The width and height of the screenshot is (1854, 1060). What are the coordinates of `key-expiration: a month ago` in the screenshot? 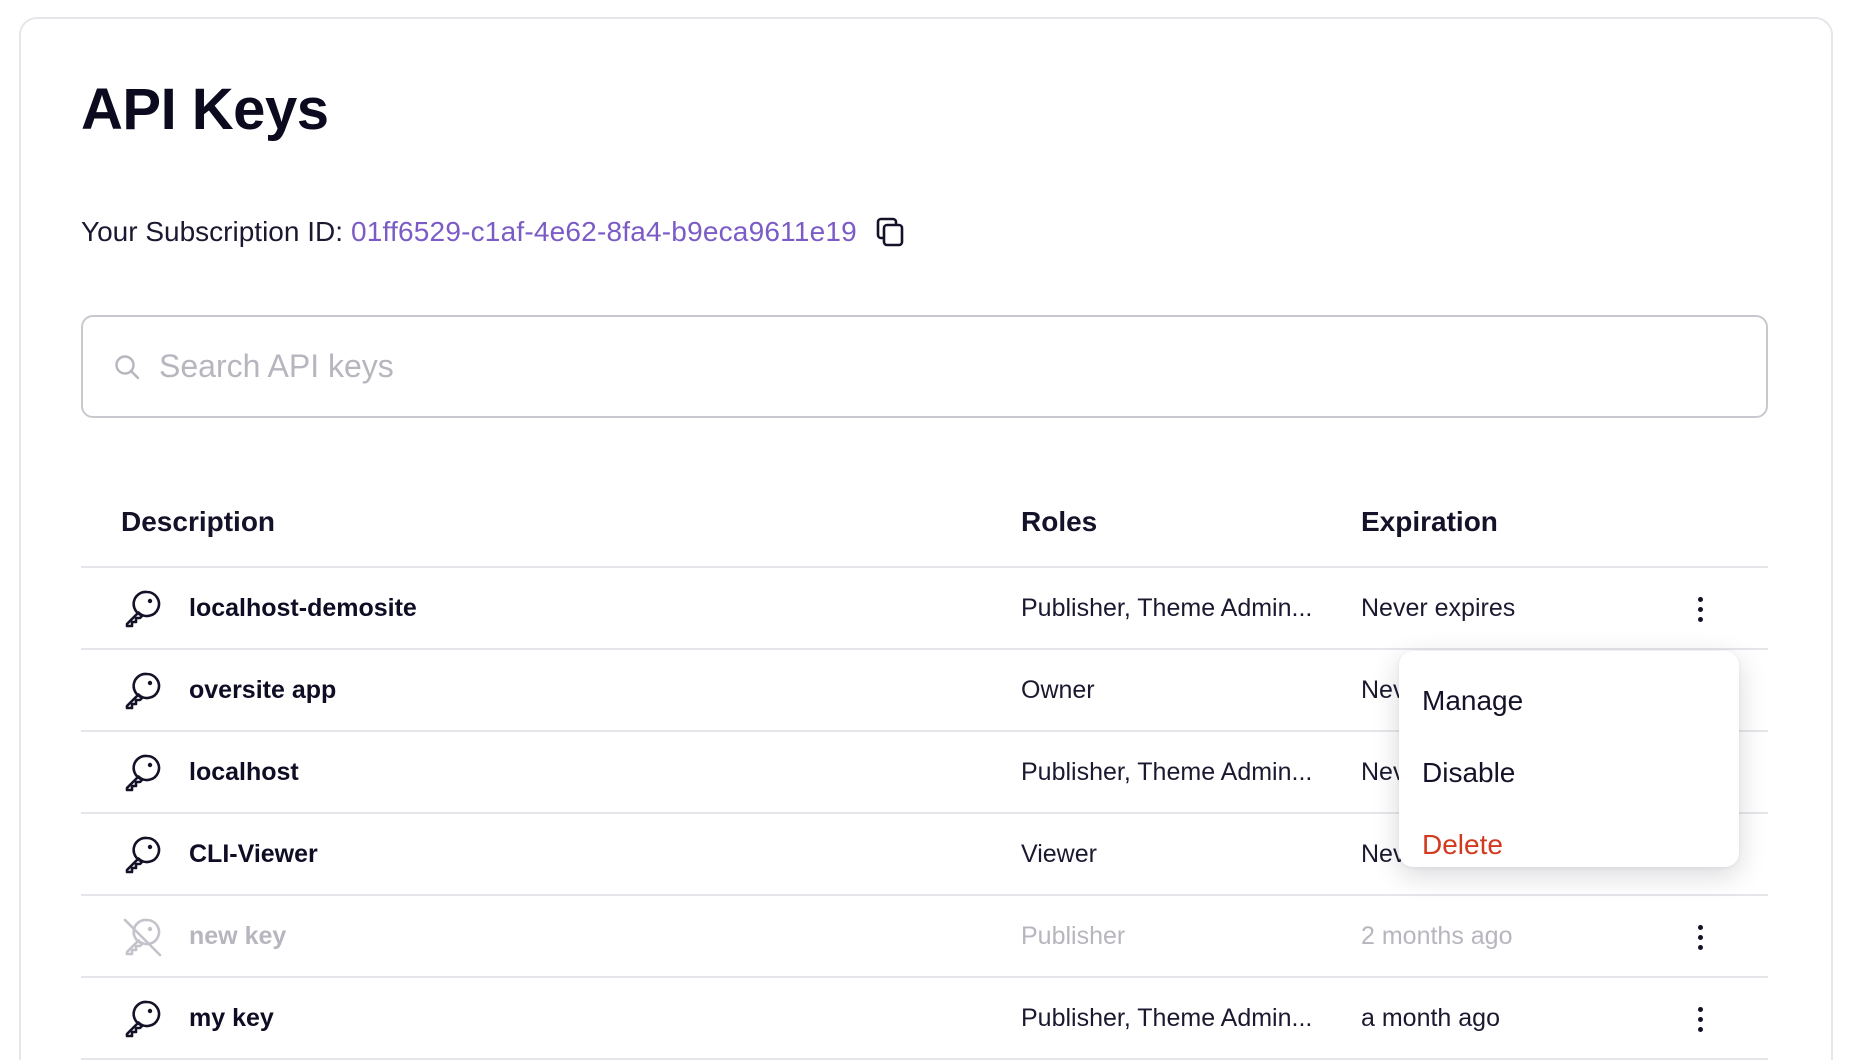 It's located at (1430, 1018).